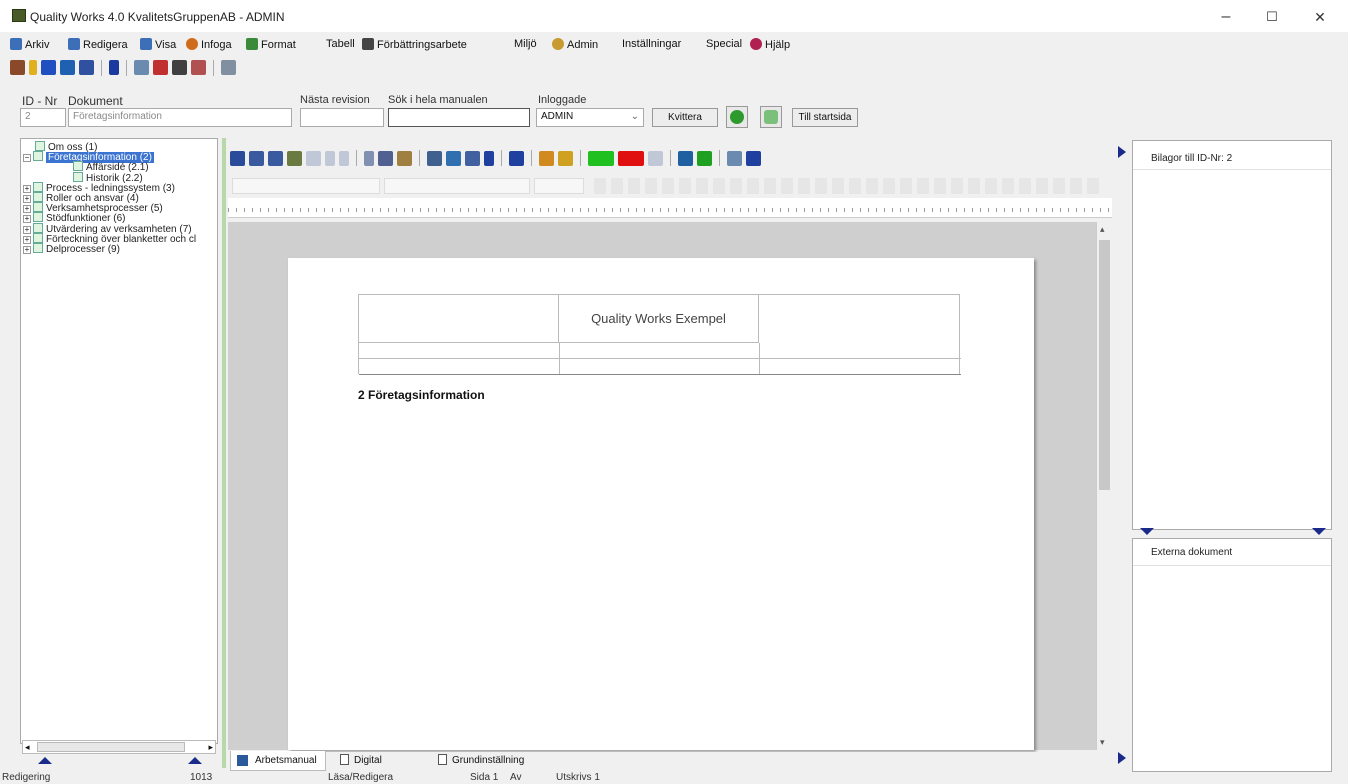 This screenshot has width=1348, height=784. I want to click on dokument-field: Företagsinformation, so click(180, 117).